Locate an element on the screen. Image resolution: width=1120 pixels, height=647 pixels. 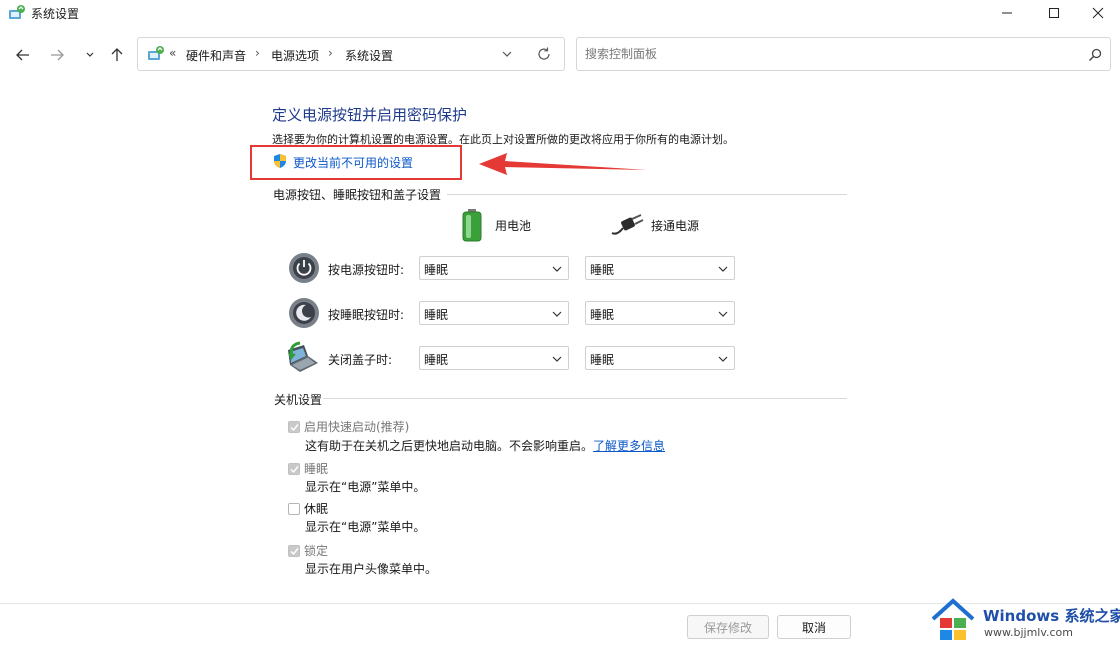
breadcrumb-power-options: 电源选项 is located at coordinates (295, 55).